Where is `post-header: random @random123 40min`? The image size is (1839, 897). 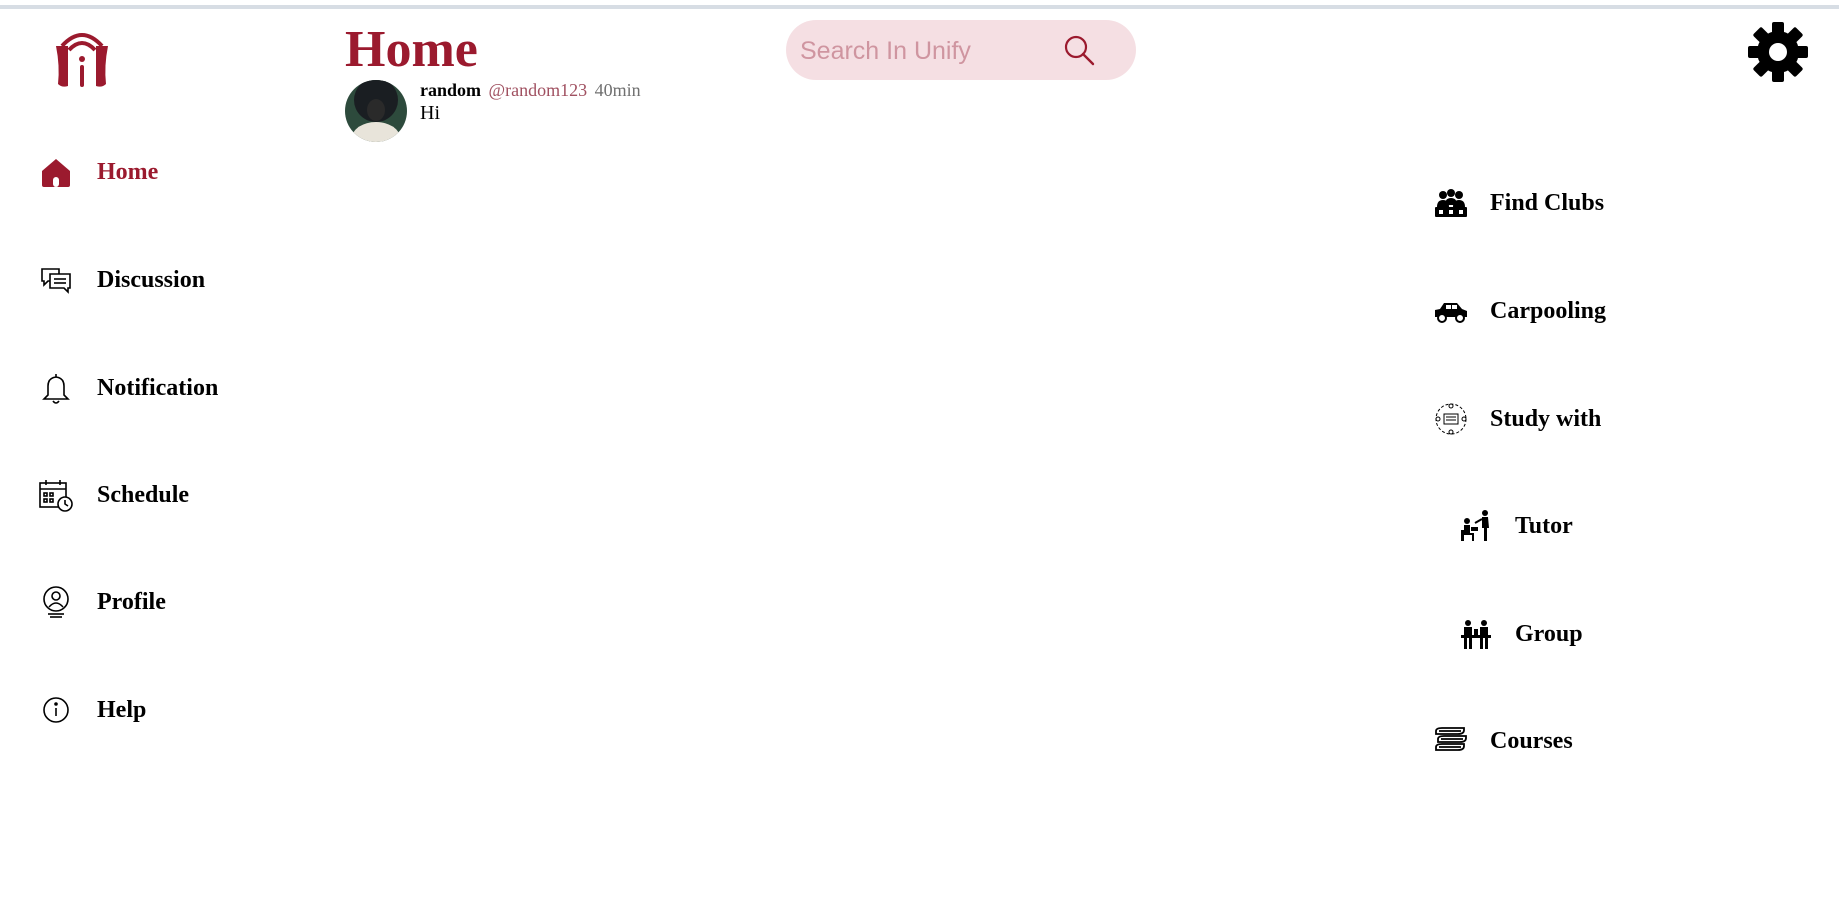 post-header: random @random123 40min is located at coordinates (530, 90).